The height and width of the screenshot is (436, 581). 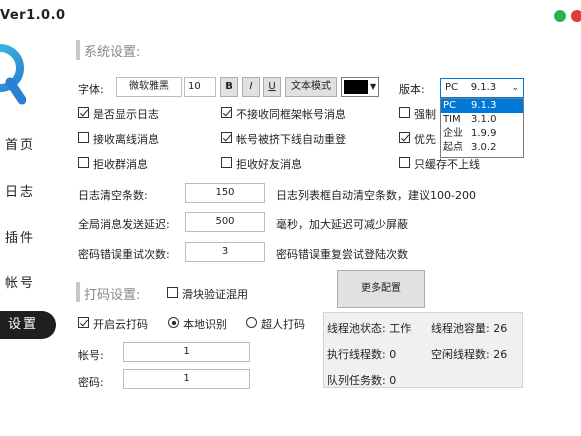 What do you see at coordinates (560, 16) in the screenshot?
I see `status-dot-green` at bounding box center [560, 16].